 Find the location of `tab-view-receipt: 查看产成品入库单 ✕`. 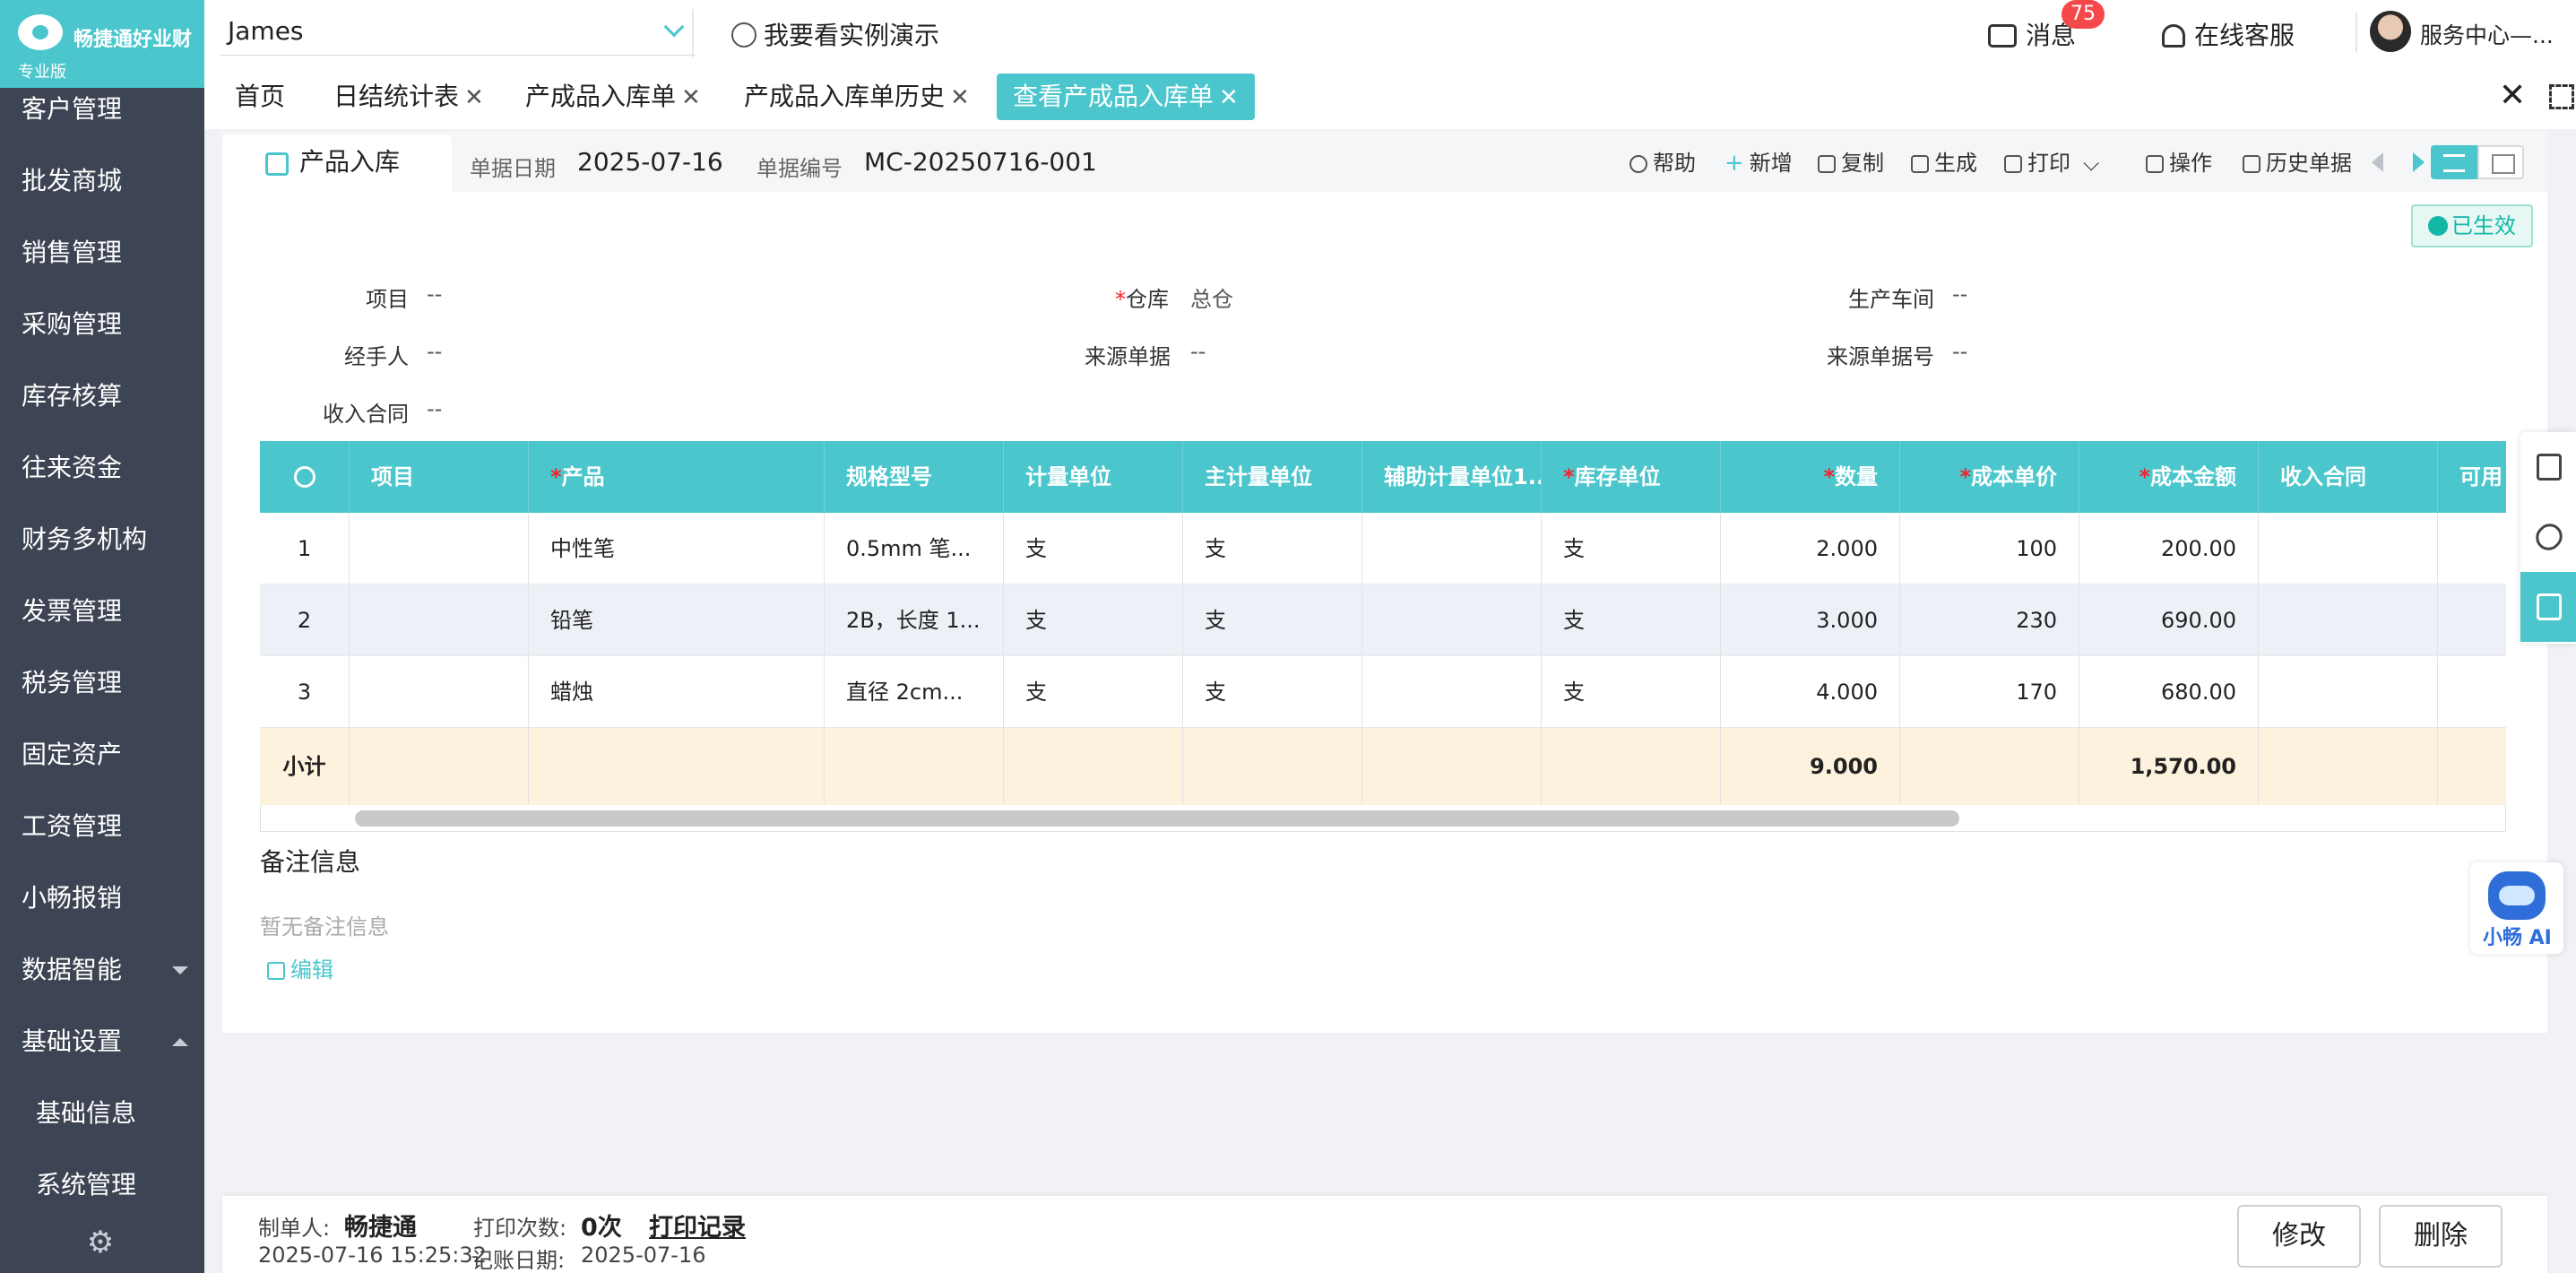

tab-view-receipt: 查看产成品入库单 ✕ is located at coordinates (1126, 97).